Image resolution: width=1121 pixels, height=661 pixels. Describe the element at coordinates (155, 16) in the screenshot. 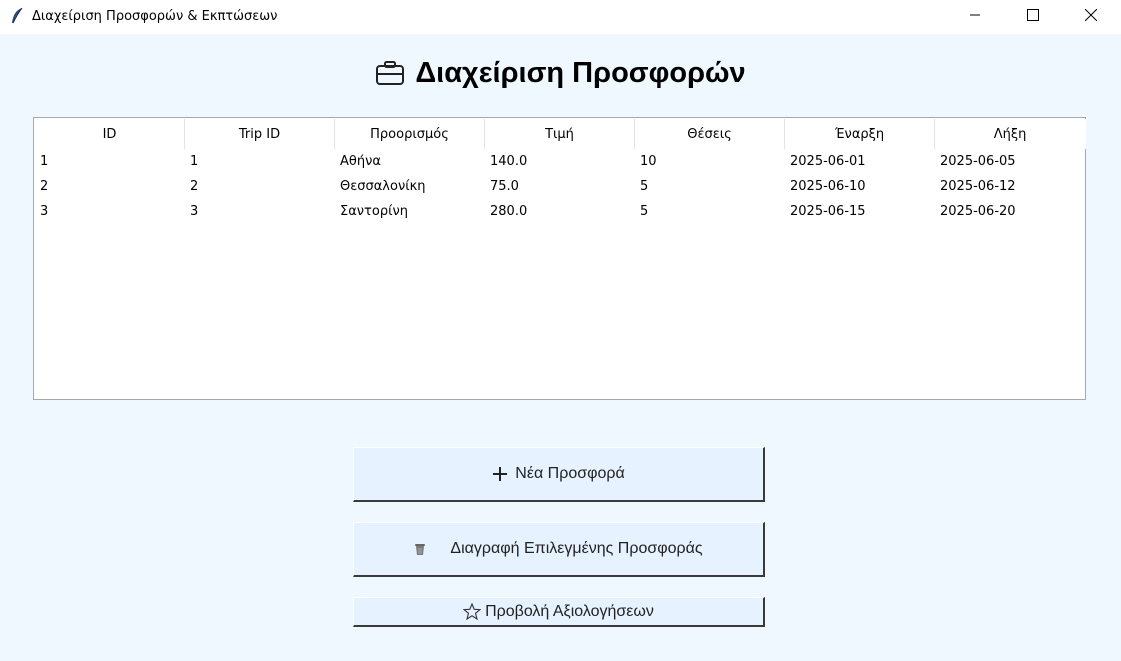

I see `window-title: Διαχείριση Προσφορών & Εκπτώσεων` at that location.